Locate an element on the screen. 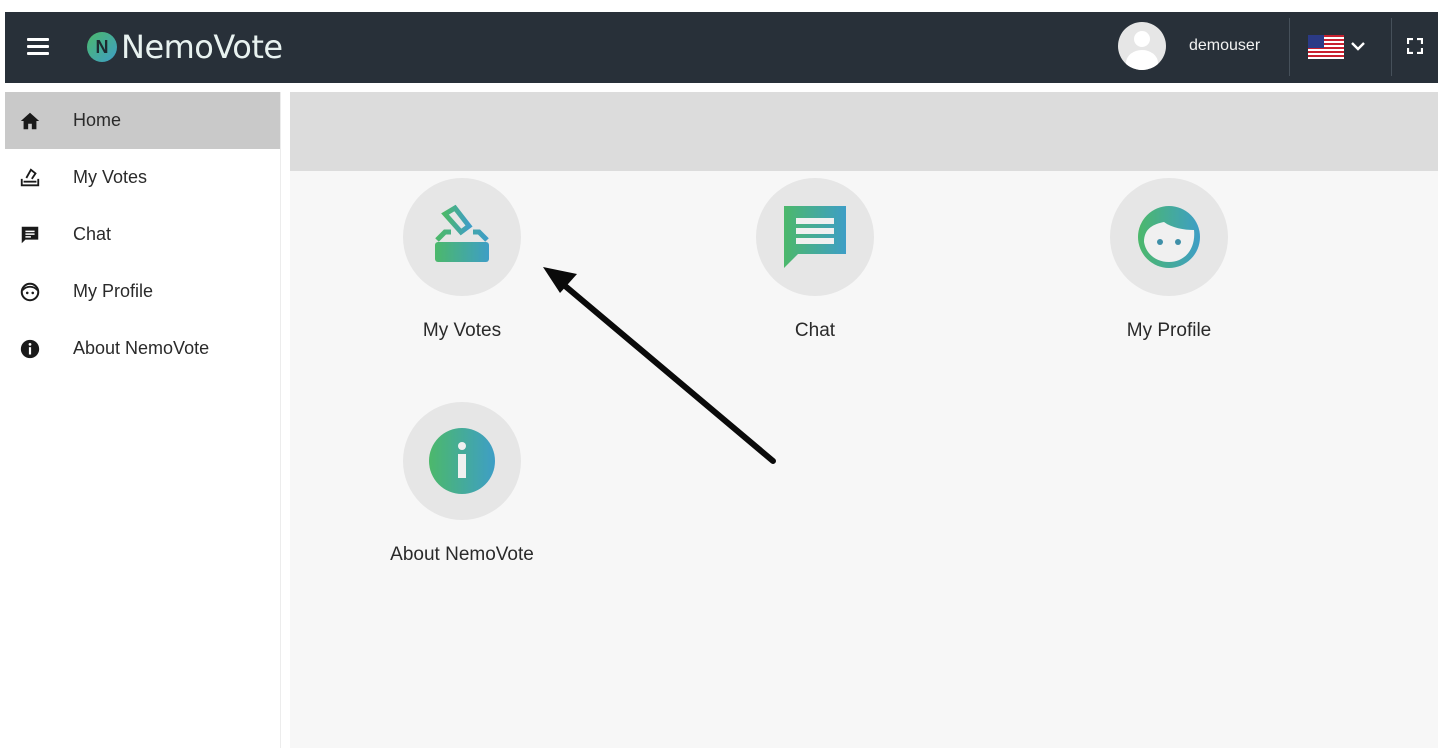 The height and width of the screenshot is (748, 1438). brand-logo: N NemoVote is located at coordinates (185, 47).